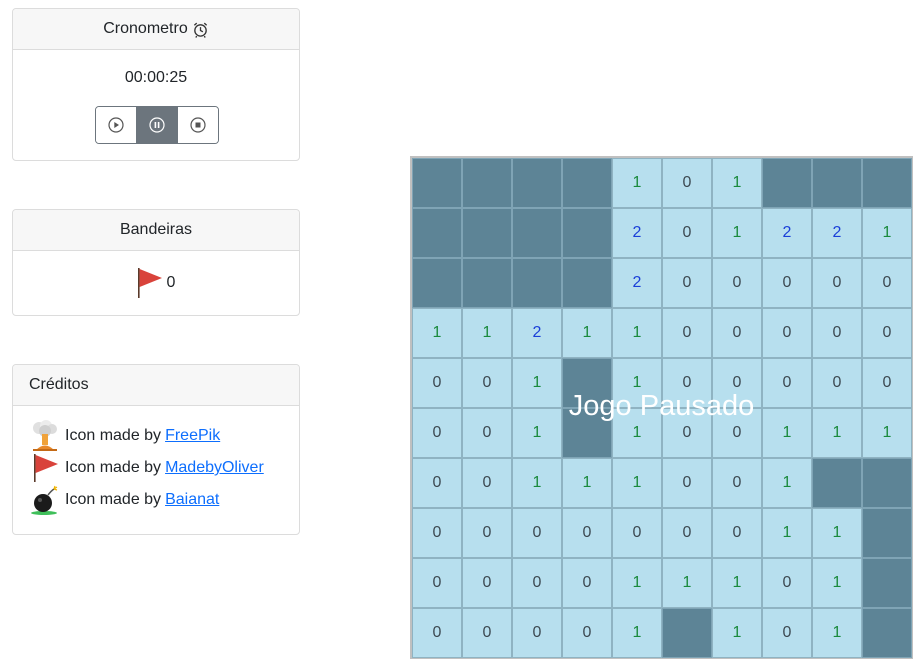 The height and width of the screenshot is (663, 923). Describe the element at coordinates (197, 125) in the screenshot. I see `stop-button` at that location.